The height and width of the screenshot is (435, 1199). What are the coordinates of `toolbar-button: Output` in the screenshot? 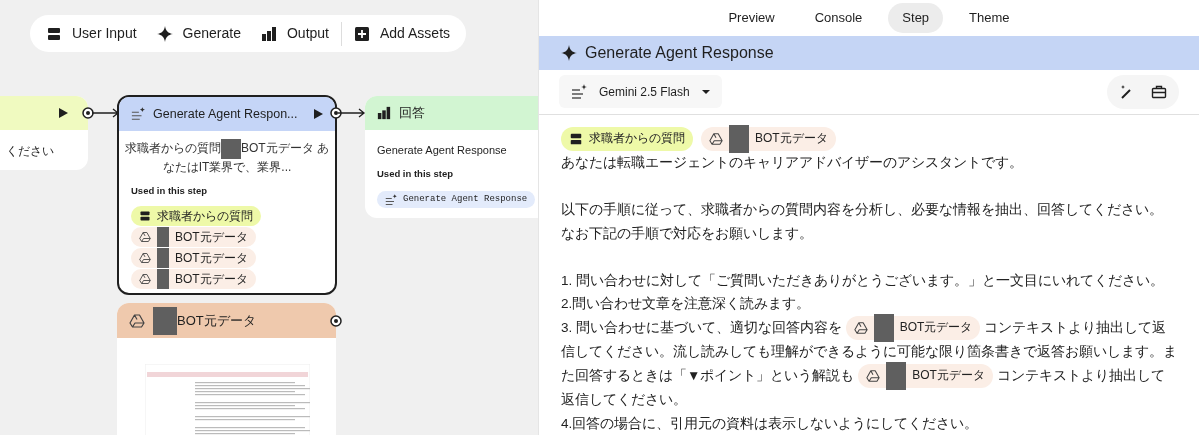 It's located at (294, 33).